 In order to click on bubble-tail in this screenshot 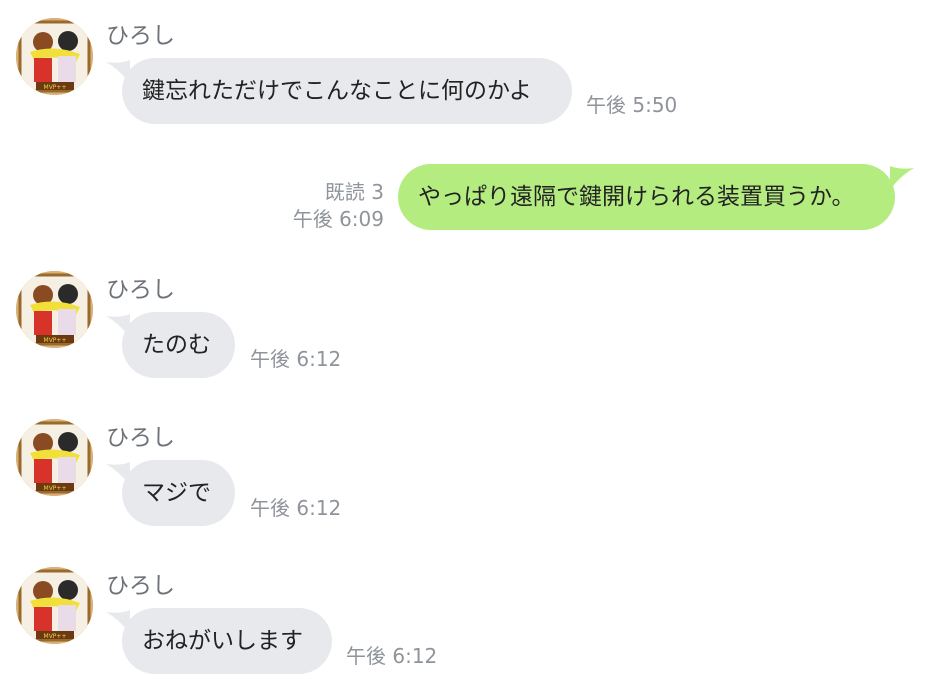, I will do `click(902, 178)`.